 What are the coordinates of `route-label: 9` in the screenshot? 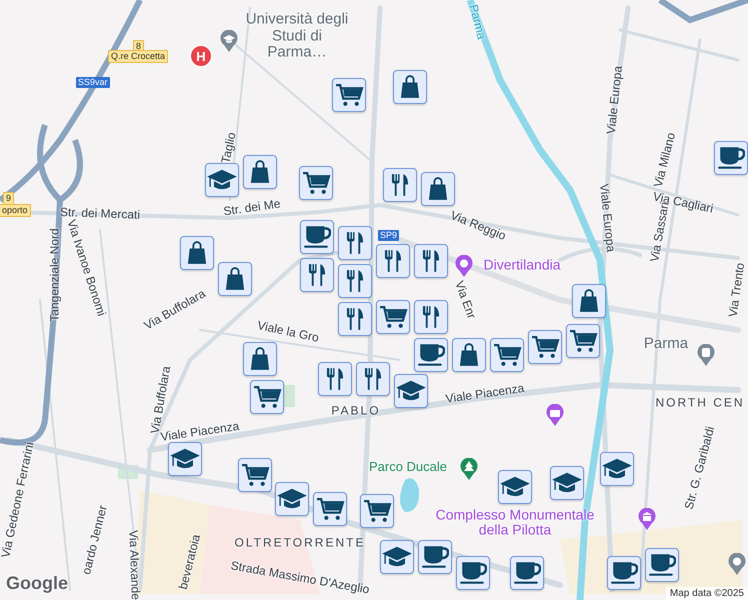 It's located at (8, 198).